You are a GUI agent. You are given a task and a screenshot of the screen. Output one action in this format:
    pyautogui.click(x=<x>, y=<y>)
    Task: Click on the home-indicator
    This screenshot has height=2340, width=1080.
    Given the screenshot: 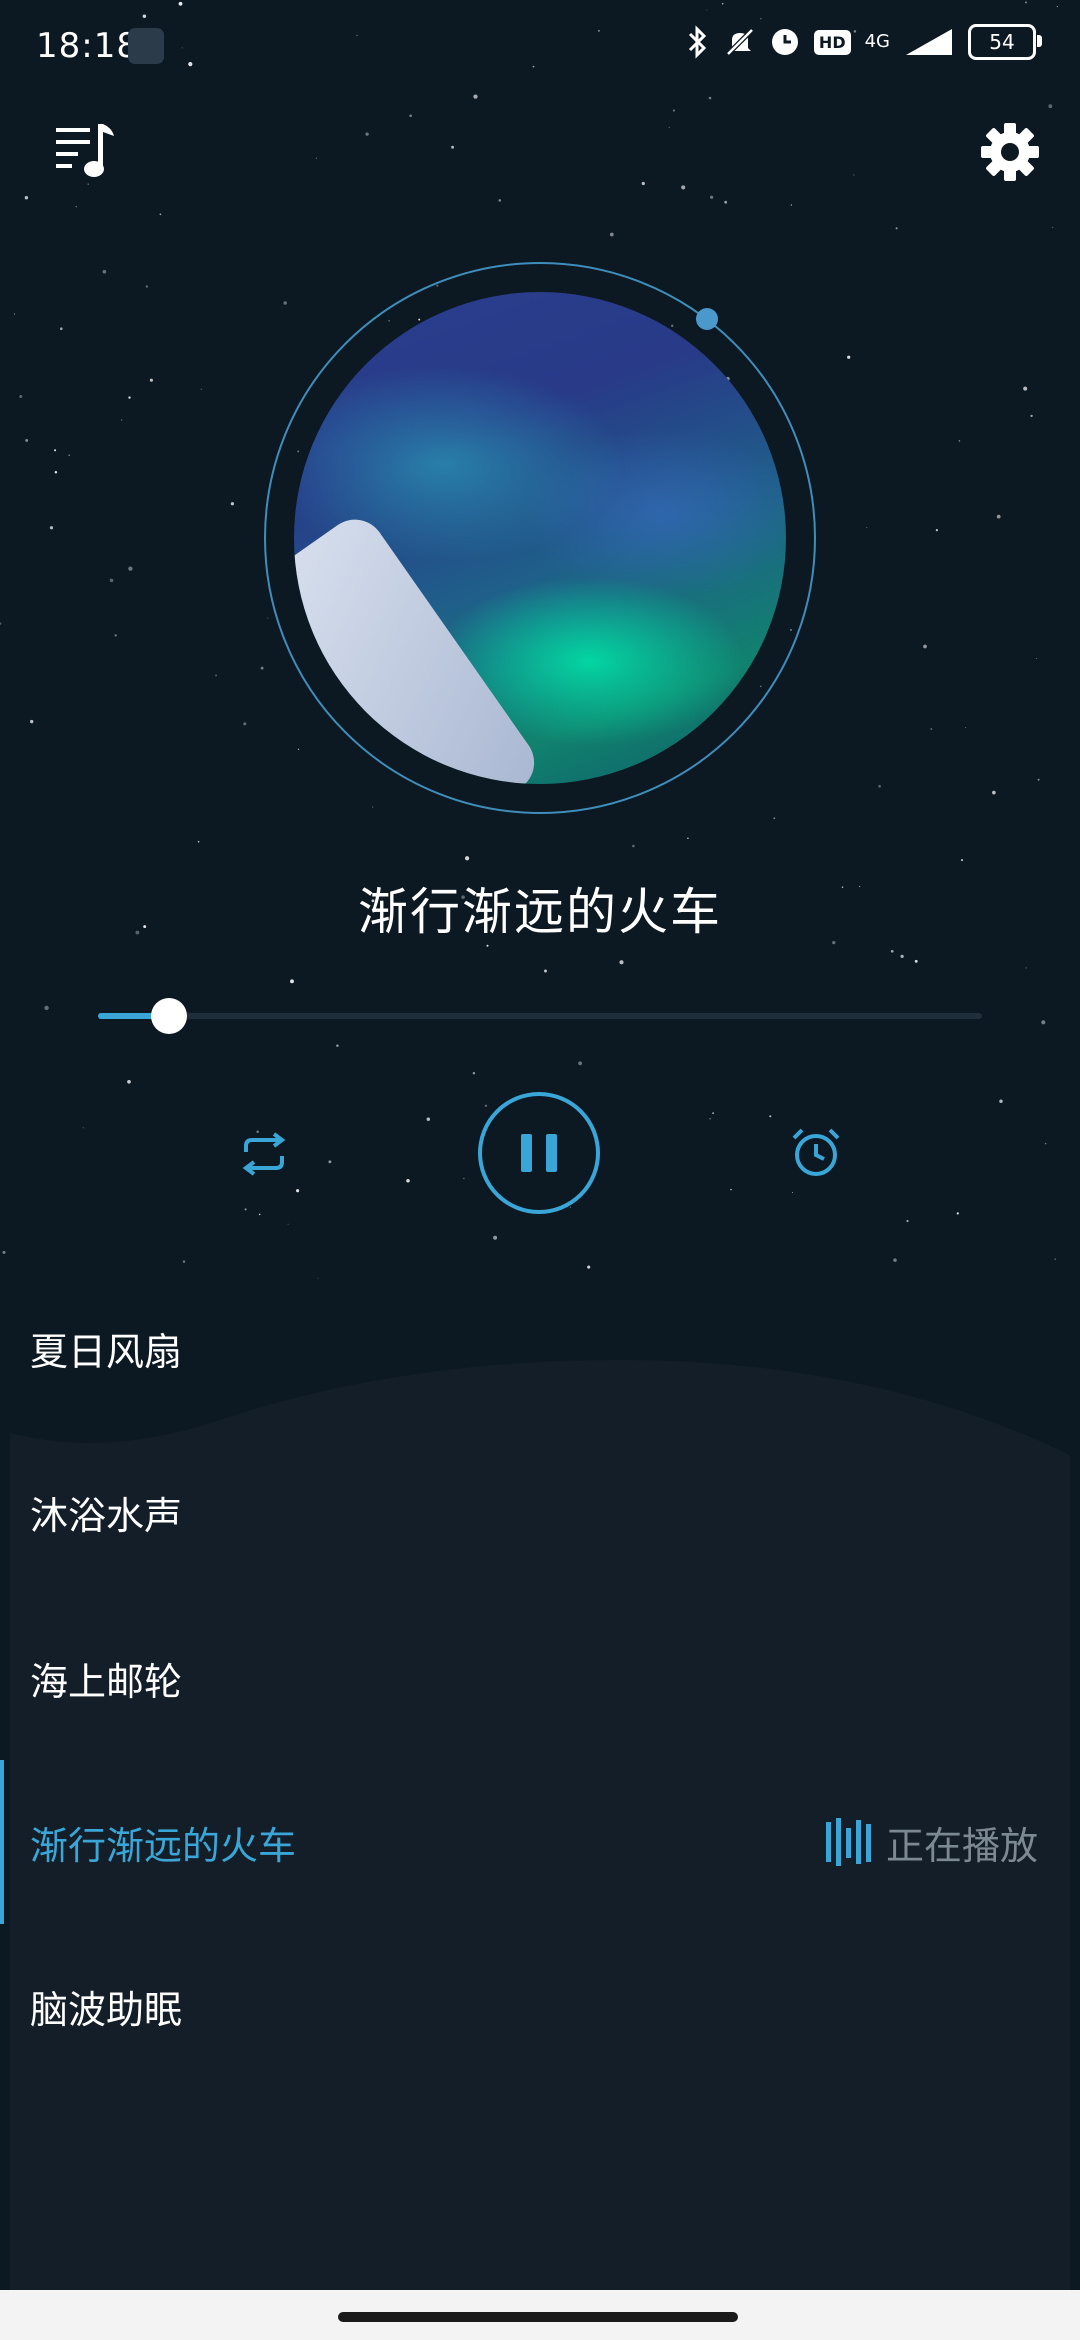 What is the action you would take?
    pyautogui.click(x=538, y=2317)
    